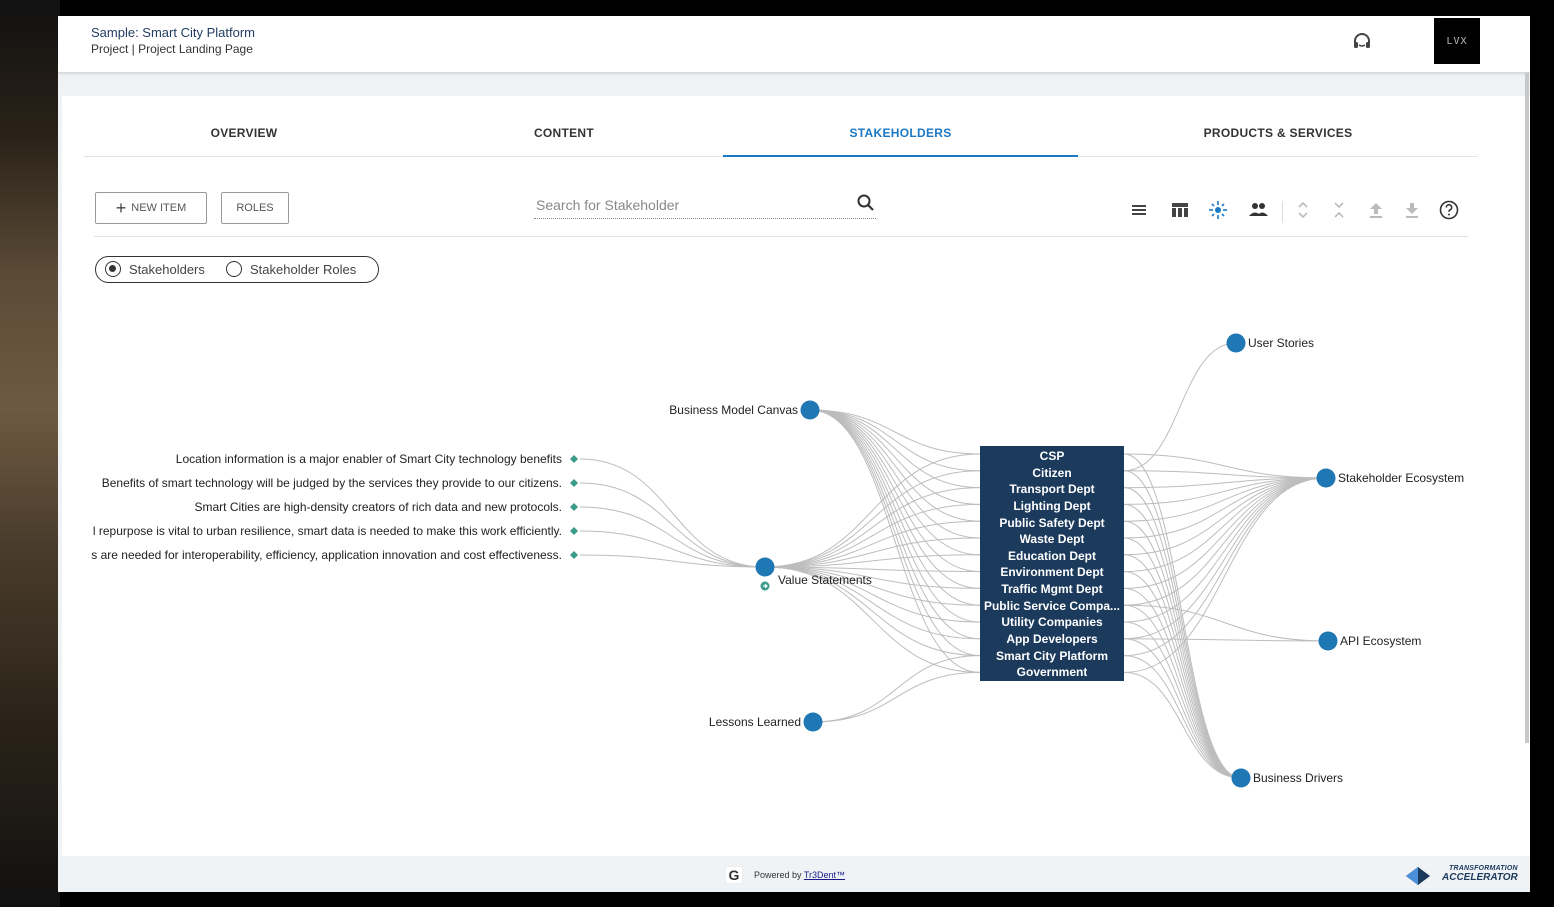  I want to click on graph-node-label: Value Statements, so click(825, 580).